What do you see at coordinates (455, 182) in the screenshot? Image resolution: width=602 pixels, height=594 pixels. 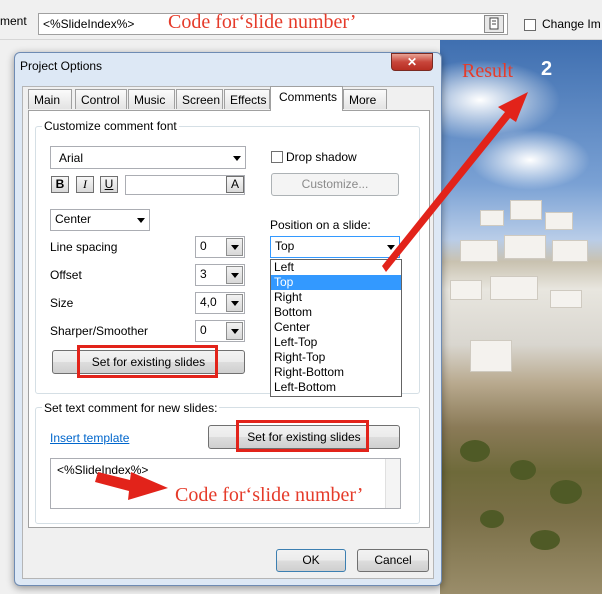 I see `result-arrow-icon` at bounding box center [455, 182].